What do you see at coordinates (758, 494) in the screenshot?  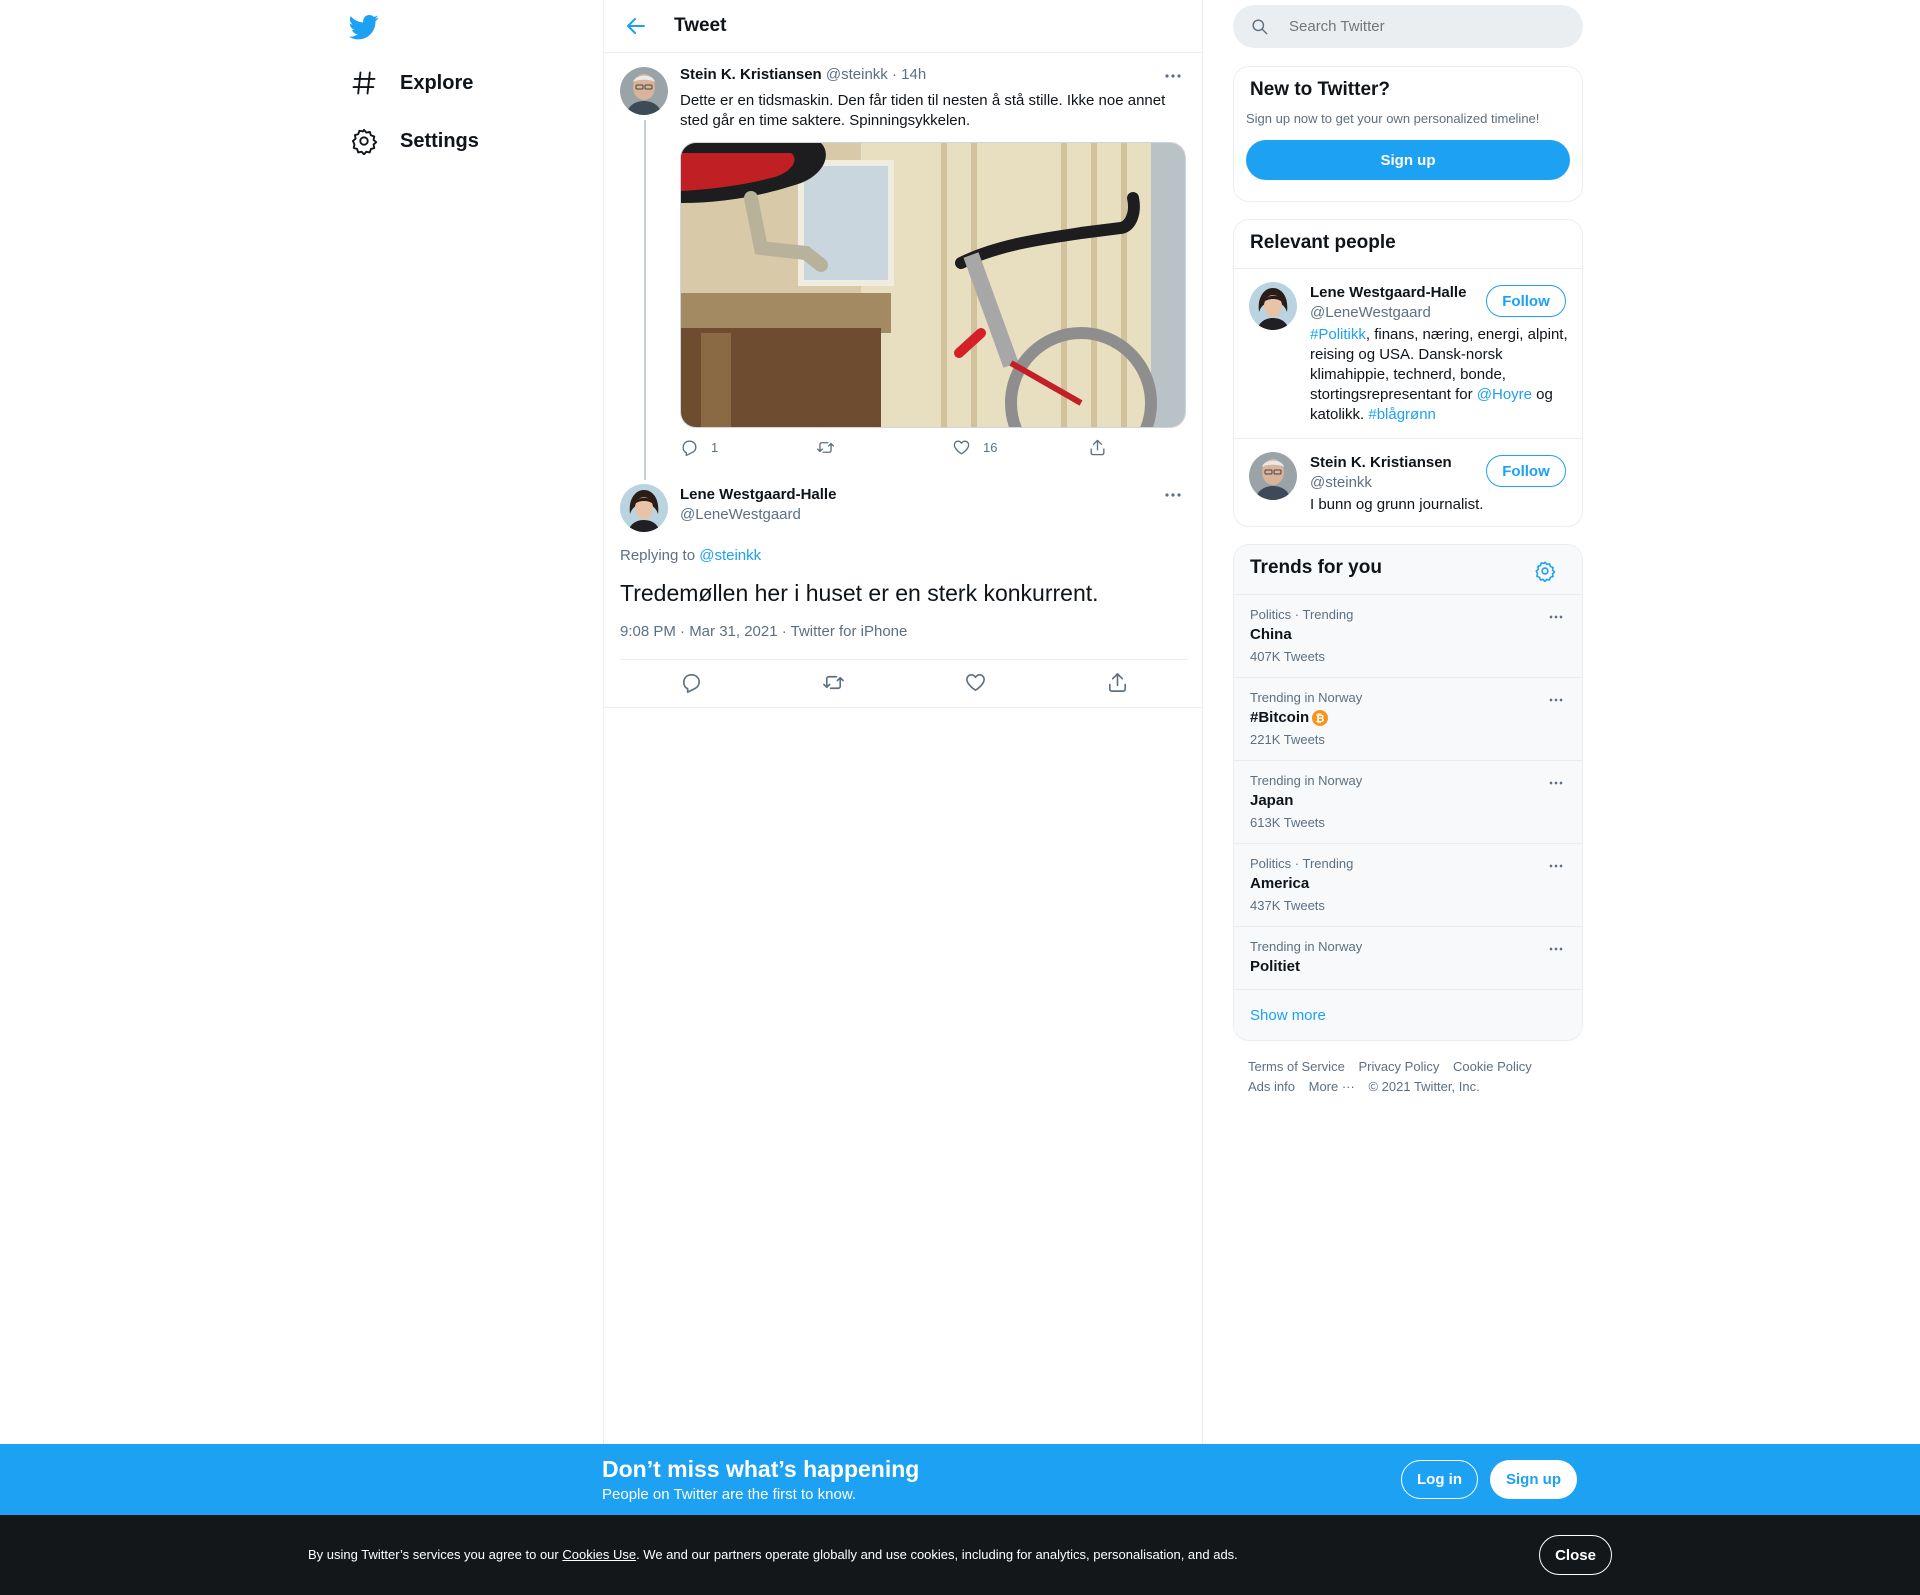 I see `tweet-author-name: Lene Westgaard-Halle` at bounding box center [758, 494].